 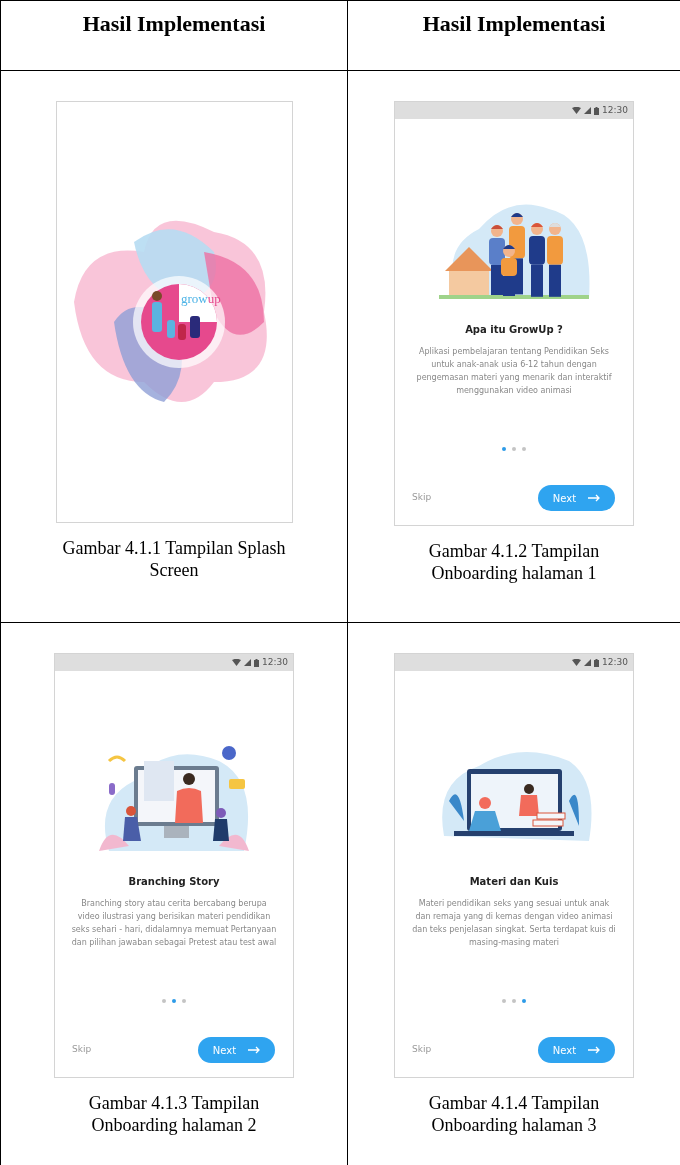 What do you see at coordinates (514, 923) in the screenshot?
I see `onboarding-description: Materi pendidikan seks yang sesuai untuk anak dan remaja yang di kemas dengan video animasi dan teks penjelasan singkat. Serta terdapat kuis di masing-masing materi` at bounding box center [514, 923].